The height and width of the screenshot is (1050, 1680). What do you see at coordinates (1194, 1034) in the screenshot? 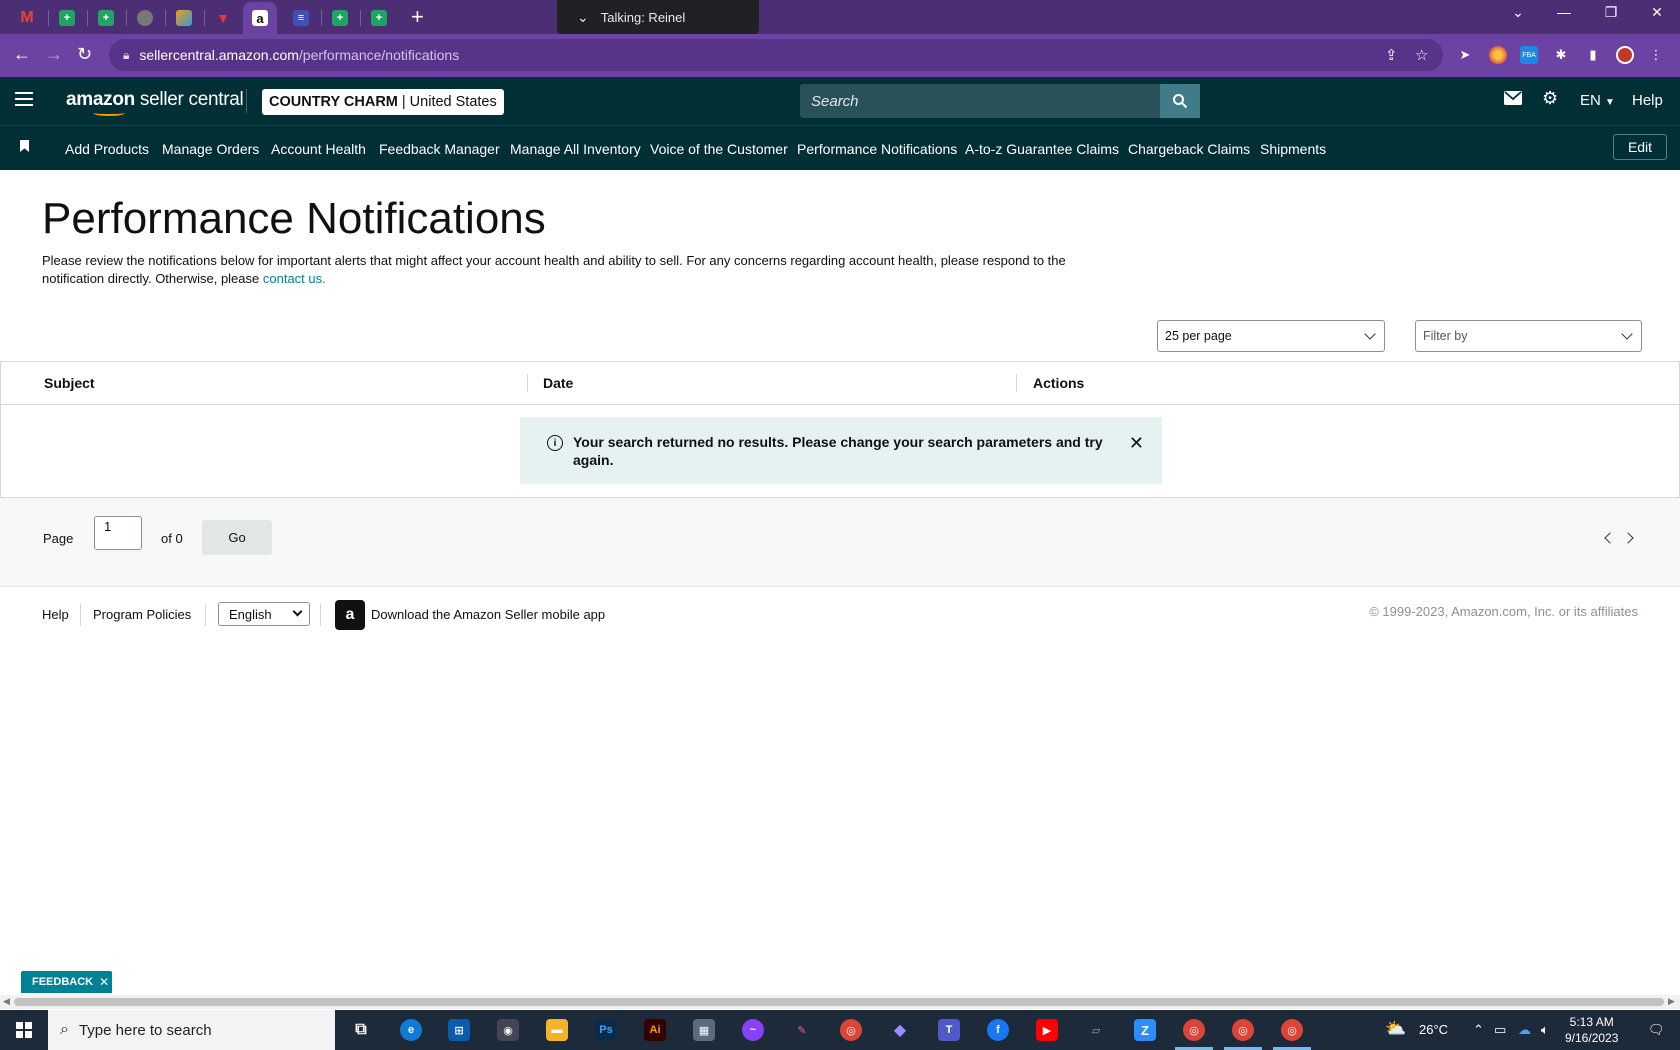
I see `chrome-profile-1-icon: ◎` at bounding box center [1194, 1034].